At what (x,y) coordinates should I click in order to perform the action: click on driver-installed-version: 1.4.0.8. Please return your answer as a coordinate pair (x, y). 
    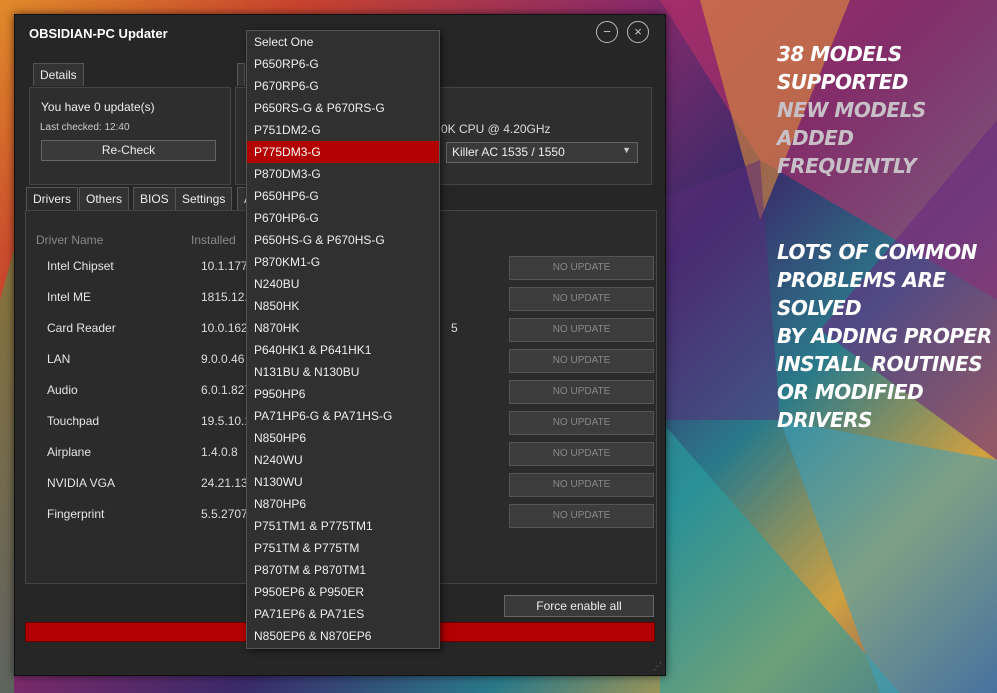
    Looking at the image, I should click on (219, 452).